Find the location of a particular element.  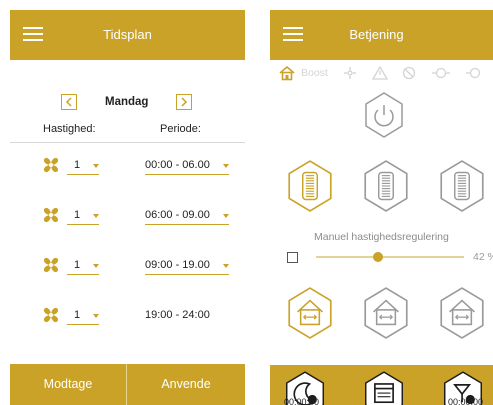

period-column-header: Periode: is located at coordinates (180, 129).